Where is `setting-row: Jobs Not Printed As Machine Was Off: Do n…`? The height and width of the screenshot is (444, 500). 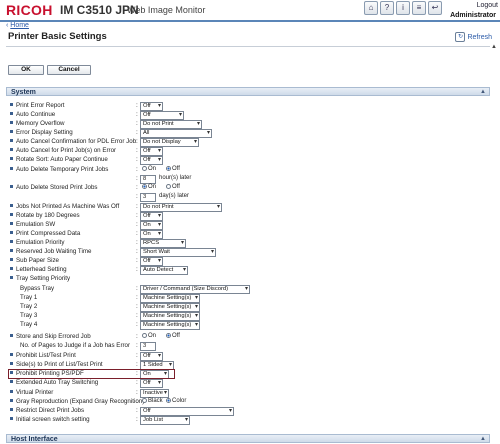
setting-row: Jobs Not Printed As Machine Was Off: Do n… is located at coordinates (250, 207).